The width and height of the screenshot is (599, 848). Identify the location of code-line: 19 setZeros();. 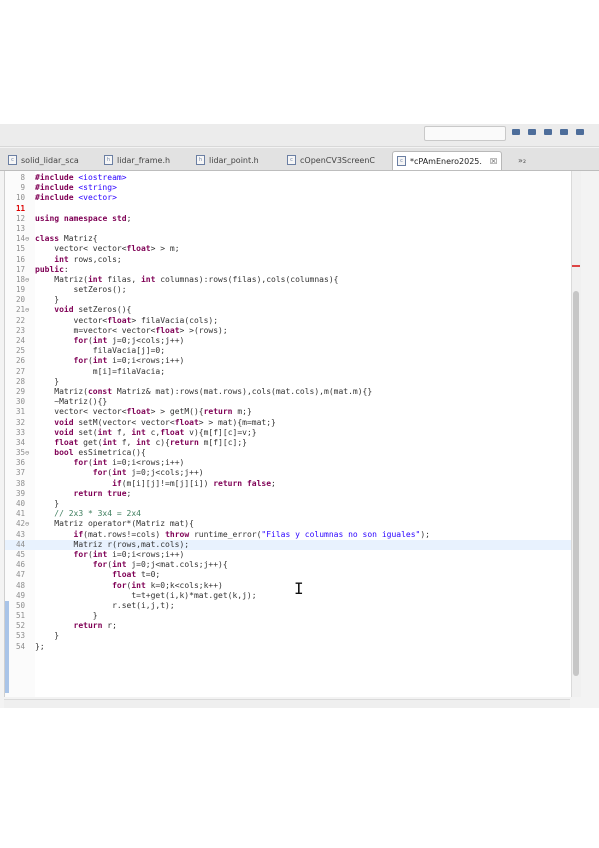
(288, 290).